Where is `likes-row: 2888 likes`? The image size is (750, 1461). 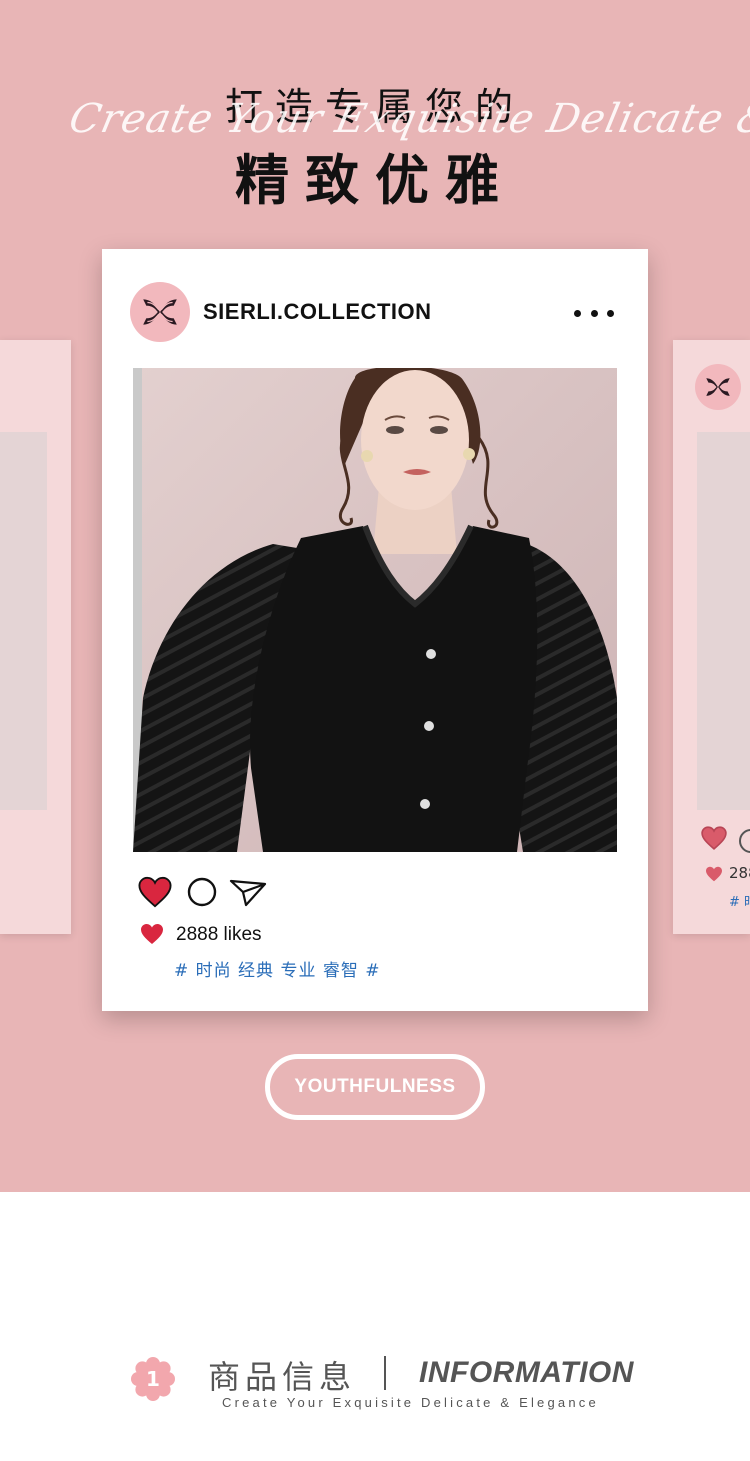 likes-row: 2888 likes is located at coordinates (201, 935).